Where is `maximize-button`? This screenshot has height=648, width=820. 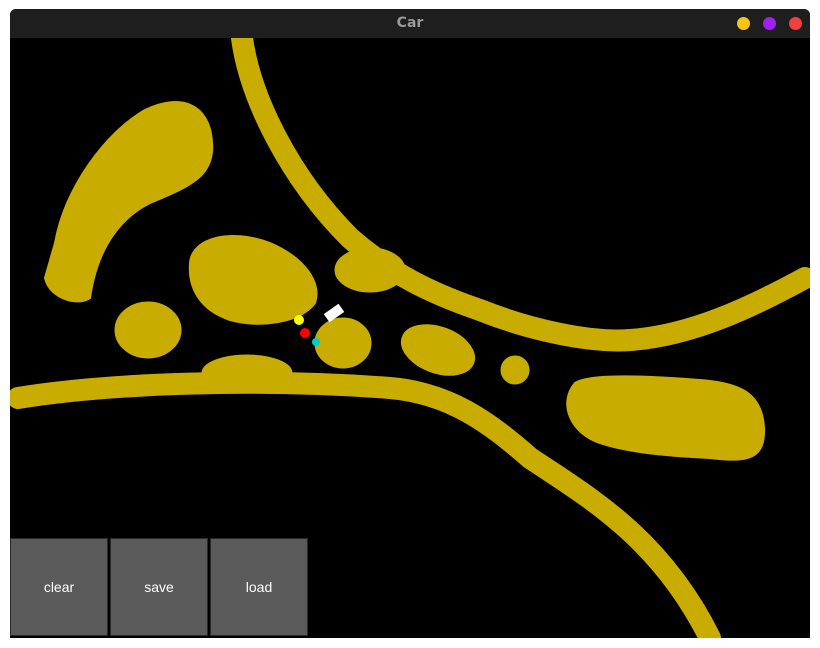 maximize-button is located at coordinates (769, 23).